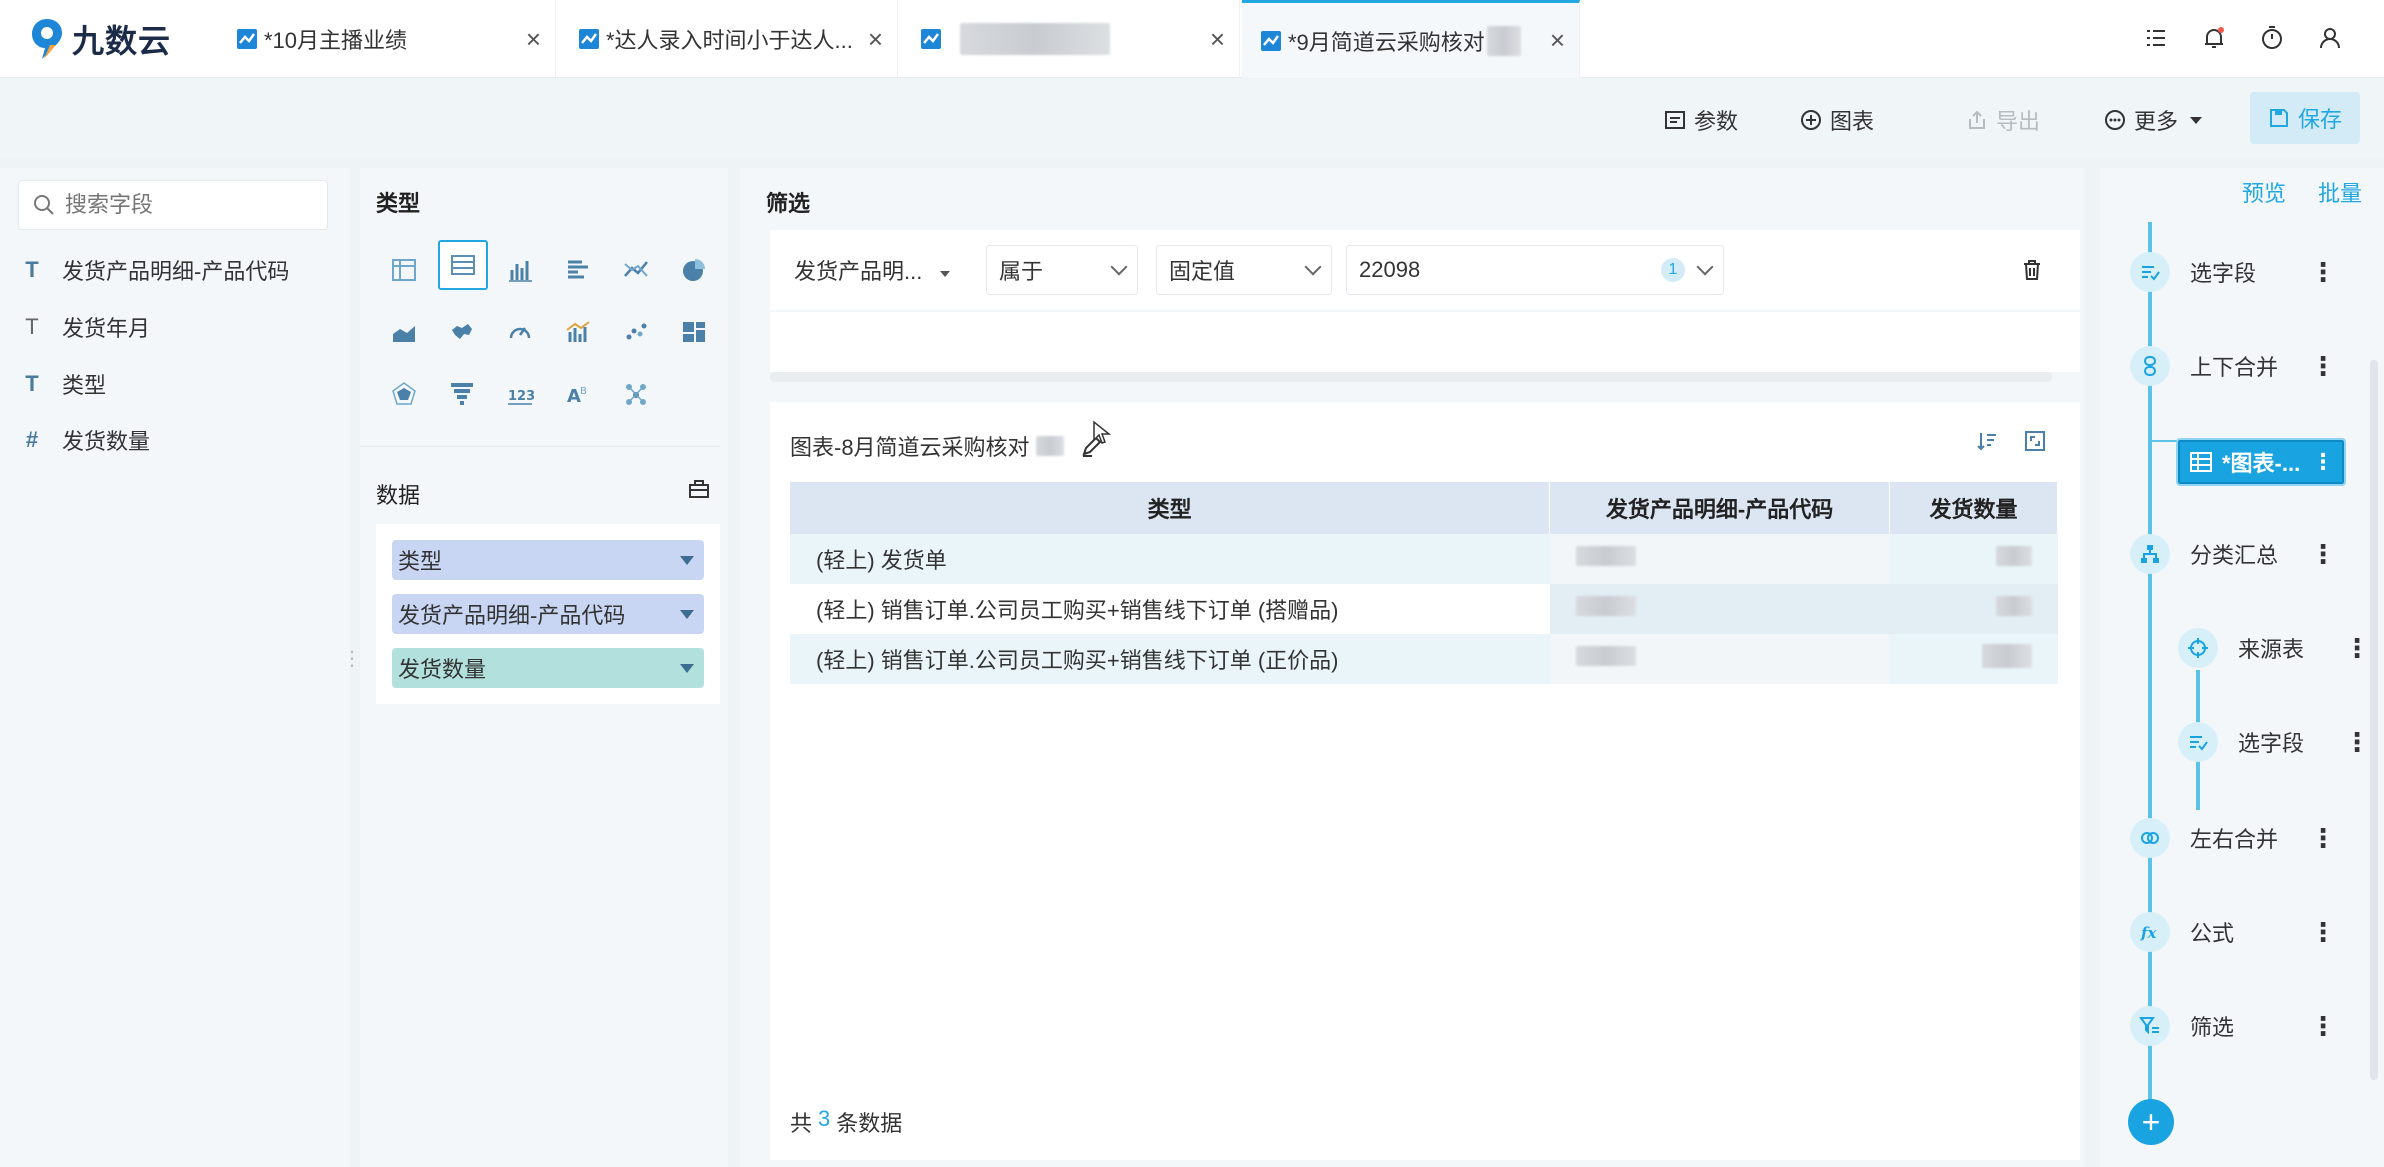 This screenshot has width=2384, height=1167. Describe the element at coordinates (2233, 366) in the screenshot. I see `flow-node-vertical-merge: 上下合并 ⋮` at that location.